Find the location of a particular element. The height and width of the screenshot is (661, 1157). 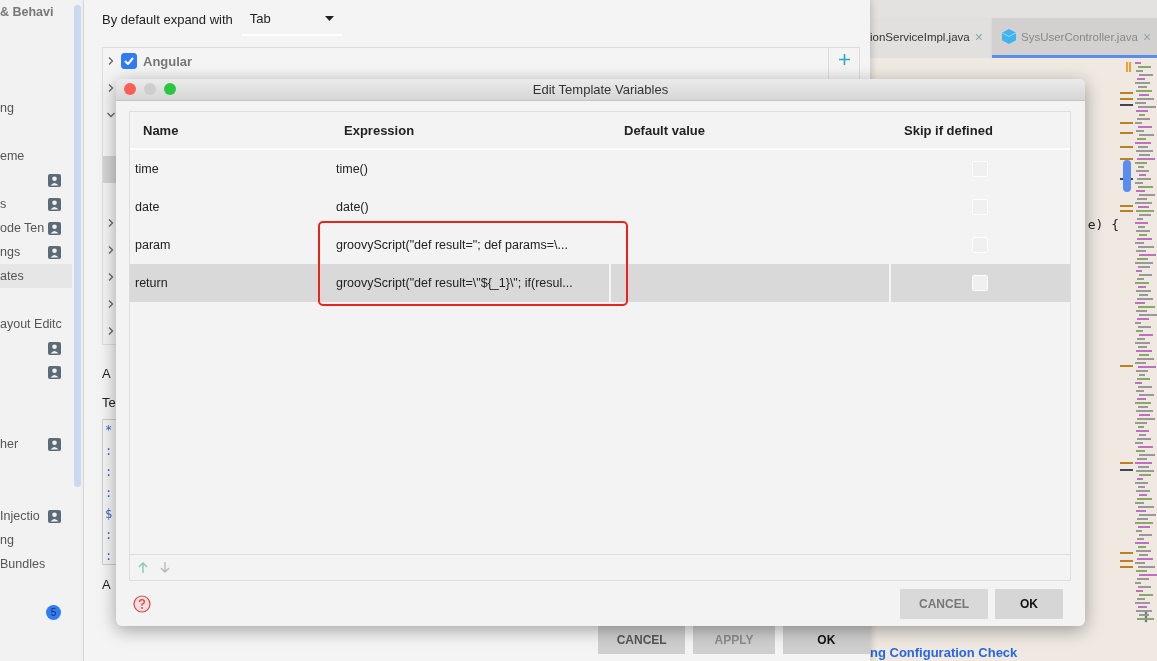

sidebar-item-label: ates is located at coordinates (12, 276).